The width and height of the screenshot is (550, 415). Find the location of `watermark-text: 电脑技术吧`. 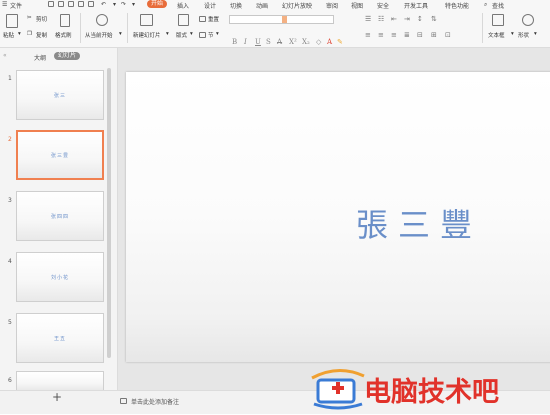

watermark-text: 电脑技术吧 is located at coordinates (431, 392).